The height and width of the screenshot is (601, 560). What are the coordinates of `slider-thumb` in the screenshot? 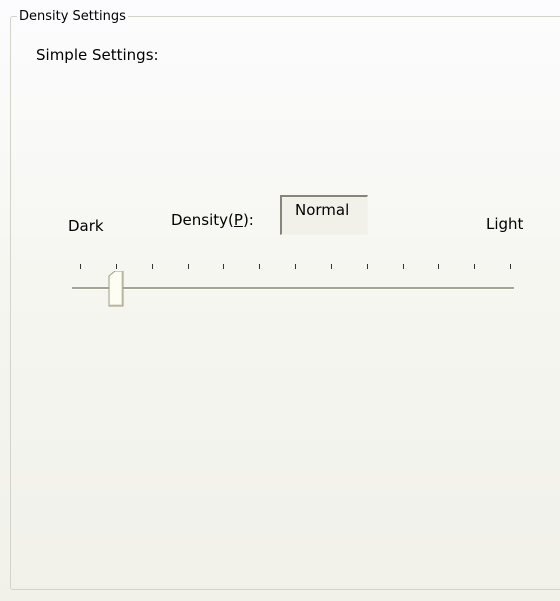 It's located at (116, 289).